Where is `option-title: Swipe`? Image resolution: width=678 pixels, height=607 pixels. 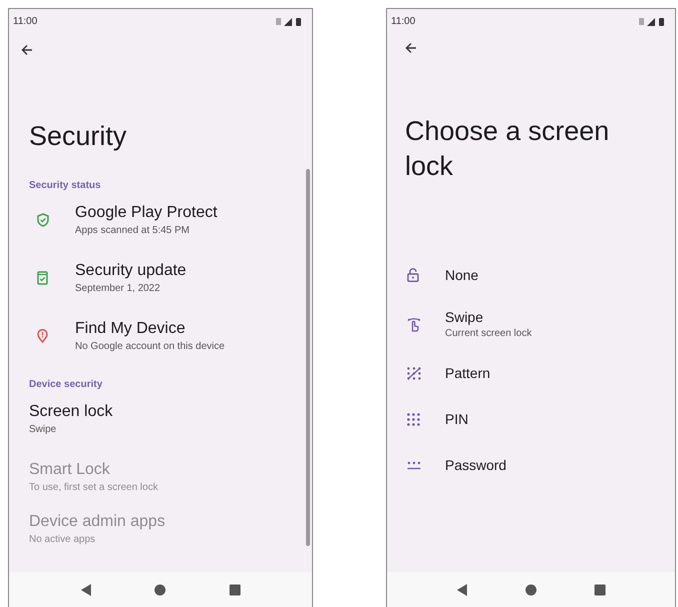 option-title: Swipe is located at coordinates (464, 317).